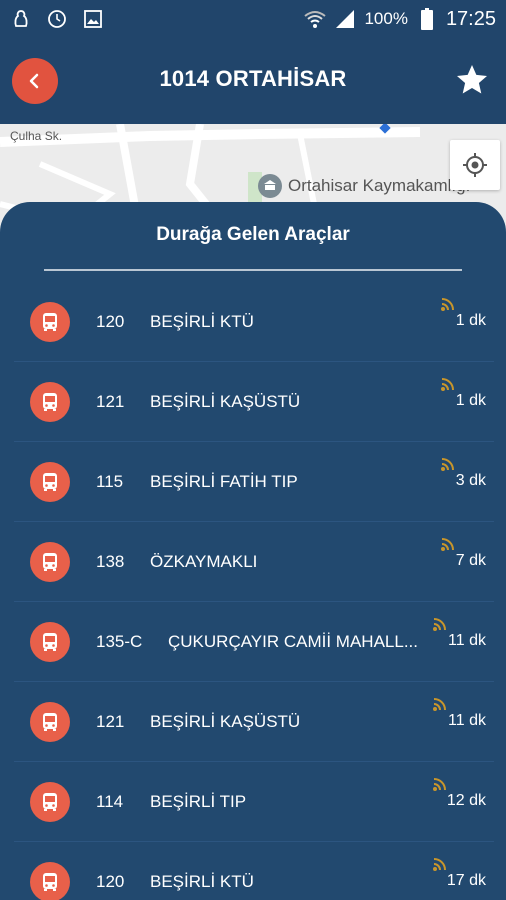  Describe the element at coordinates (253, 234) in the screenshot. I see `panel-title: Durağa Gelen Araçlar` at that location.